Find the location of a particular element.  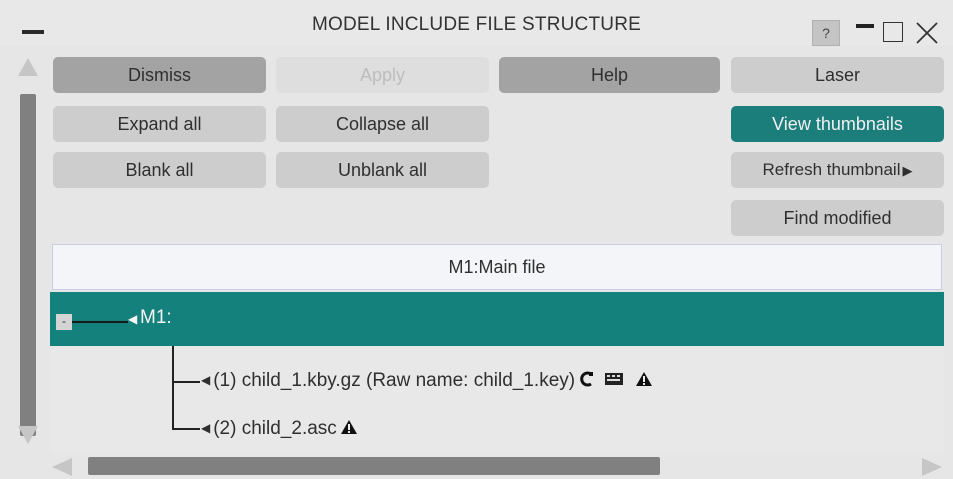

laser-button: Laser is located at coordinates (837, 75).